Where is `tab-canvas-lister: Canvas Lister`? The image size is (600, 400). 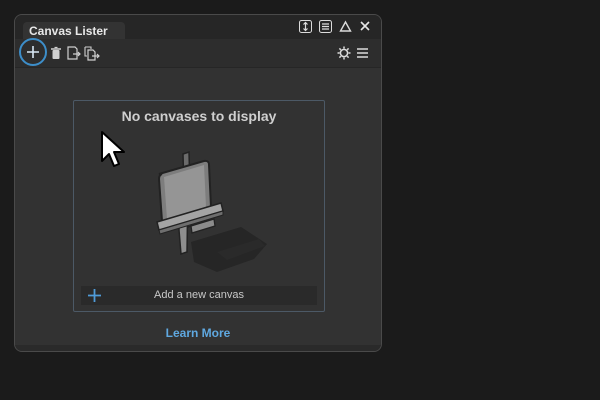 tab-canvas-lister: Canvas Lister is located at coordinates (74, 31).